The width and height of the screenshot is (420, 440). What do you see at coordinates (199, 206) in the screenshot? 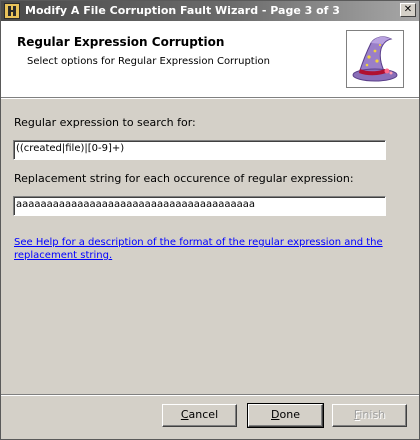
I see `replacement-input: aaaaaaaaaaaaaaaaaaaaaaaaaaaaaaaaaaaaaaa` at bounding box center [199, 206].